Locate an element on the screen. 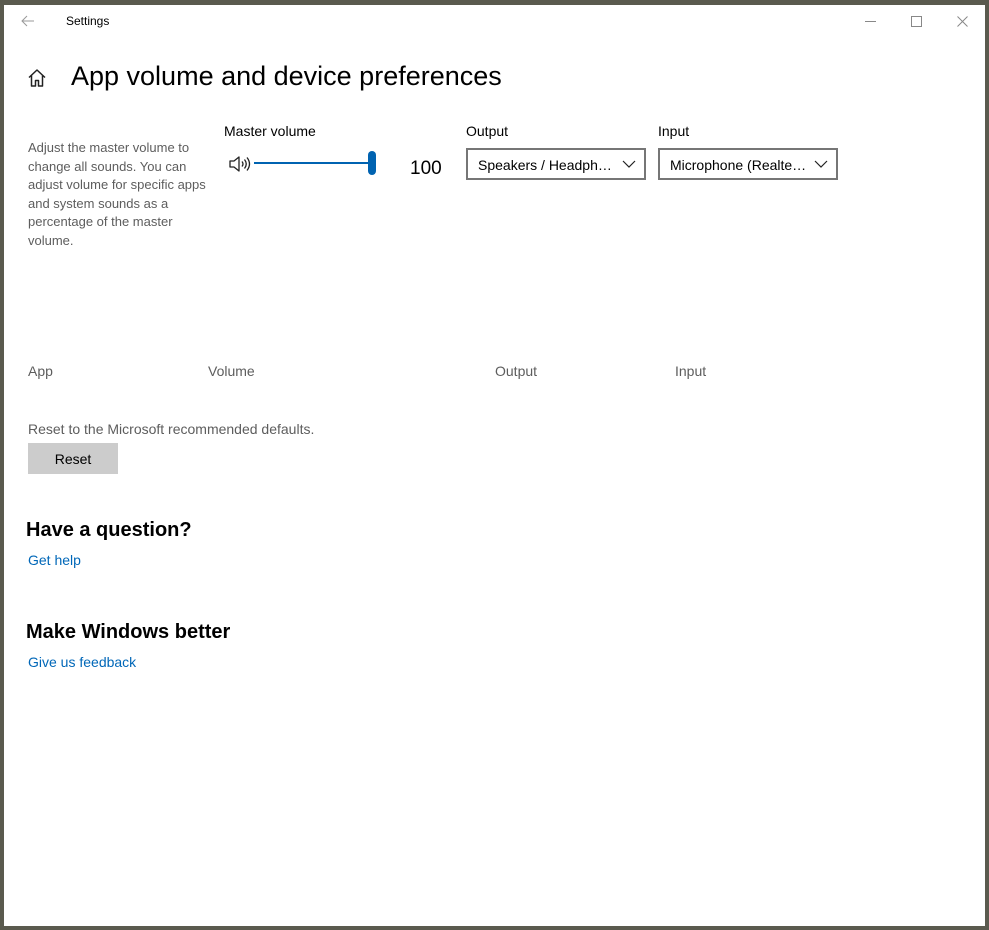  home-icon is located at coordinates (37, 78).